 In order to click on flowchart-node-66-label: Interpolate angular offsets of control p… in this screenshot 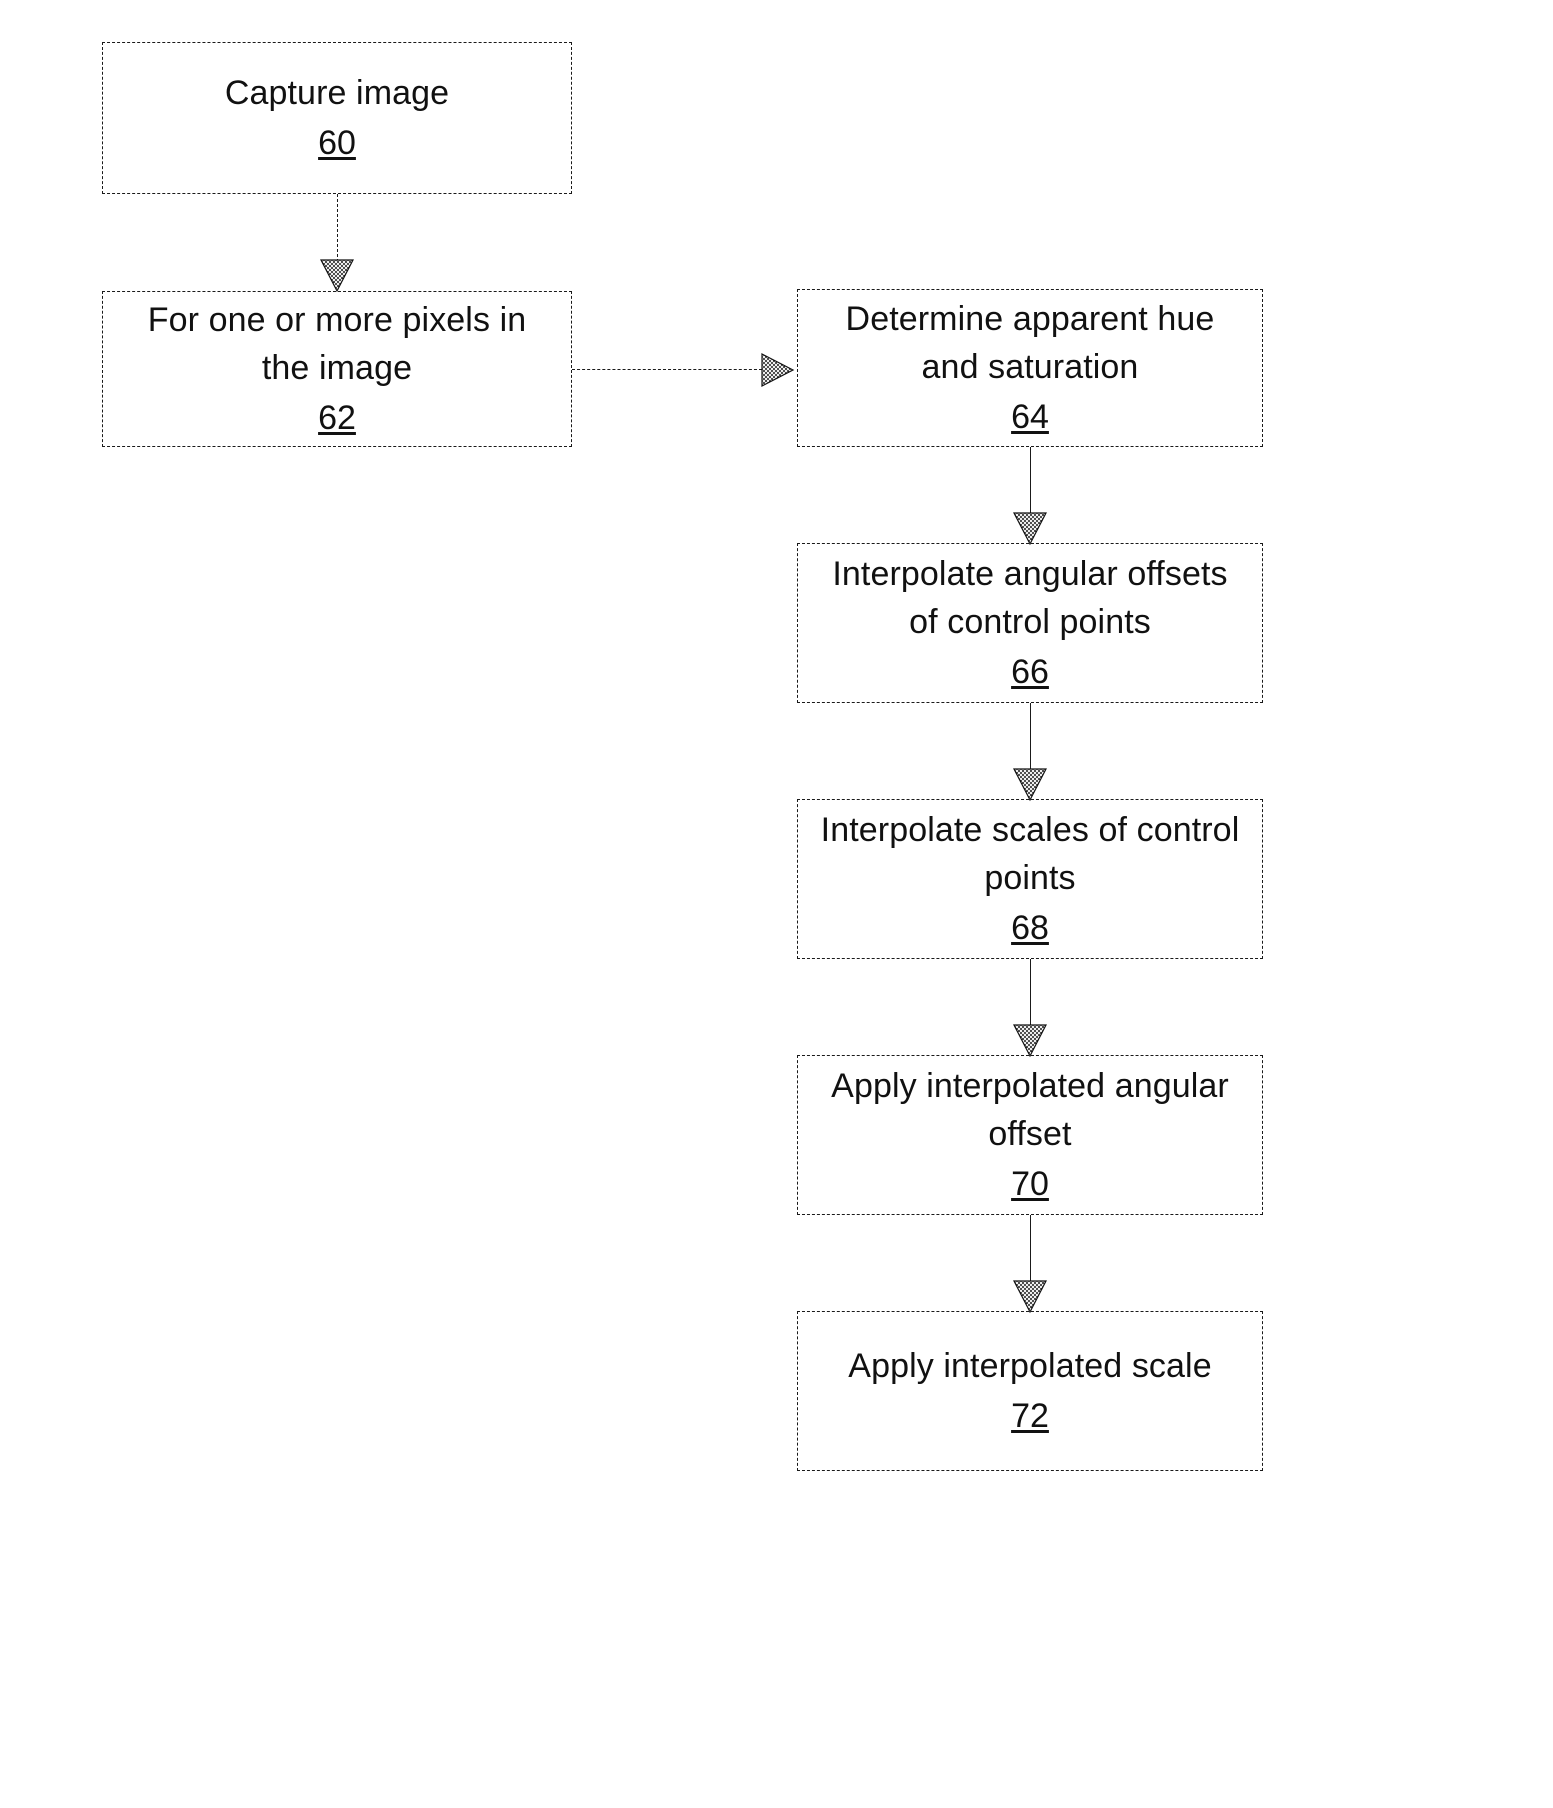, I will do `click(1030, 597)`.